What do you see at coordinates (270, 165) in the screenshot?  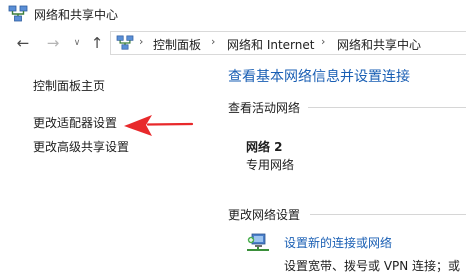 I see `network-type: 专用网络` at bounding box center [270, 165].